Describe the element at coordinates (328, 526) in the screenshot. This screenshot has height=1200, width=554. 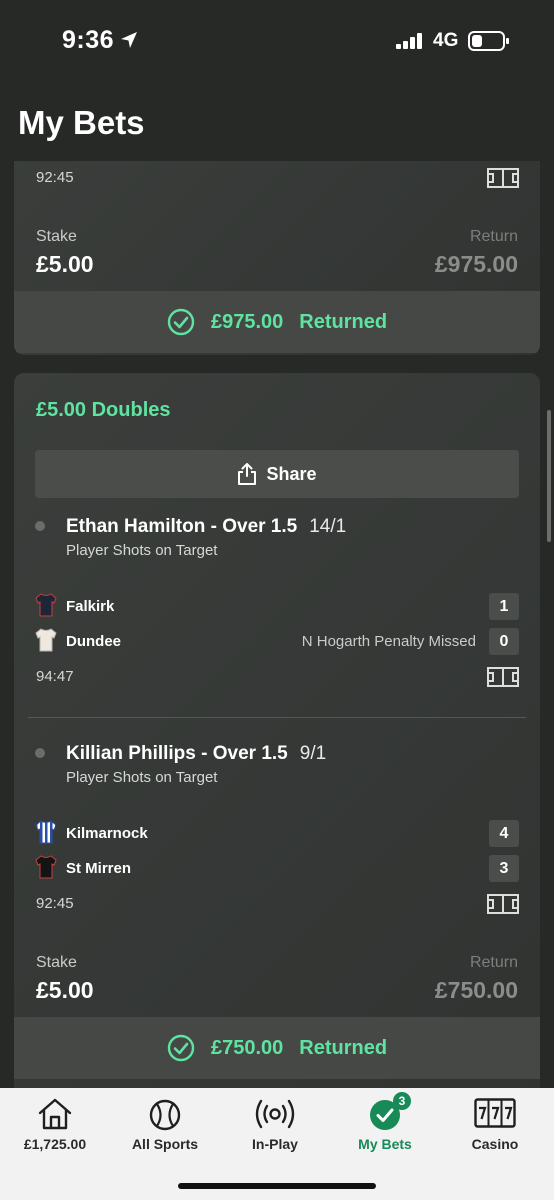
I see `selection-odds: 14/1` at that location.